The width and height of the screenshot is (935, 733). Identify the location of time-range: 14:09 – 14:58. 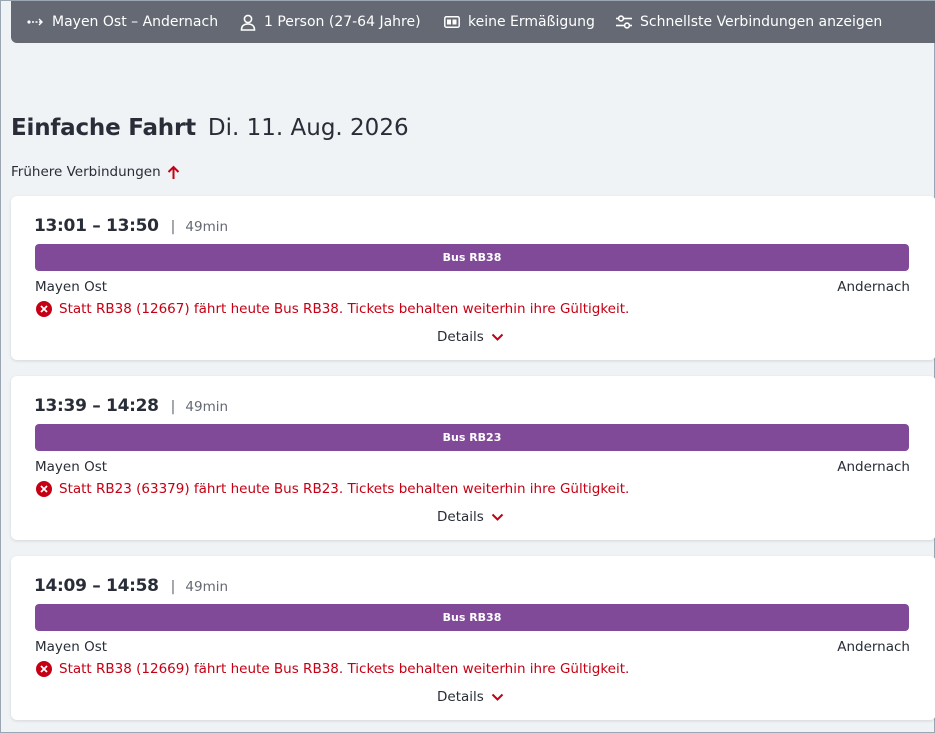
(96, 586).